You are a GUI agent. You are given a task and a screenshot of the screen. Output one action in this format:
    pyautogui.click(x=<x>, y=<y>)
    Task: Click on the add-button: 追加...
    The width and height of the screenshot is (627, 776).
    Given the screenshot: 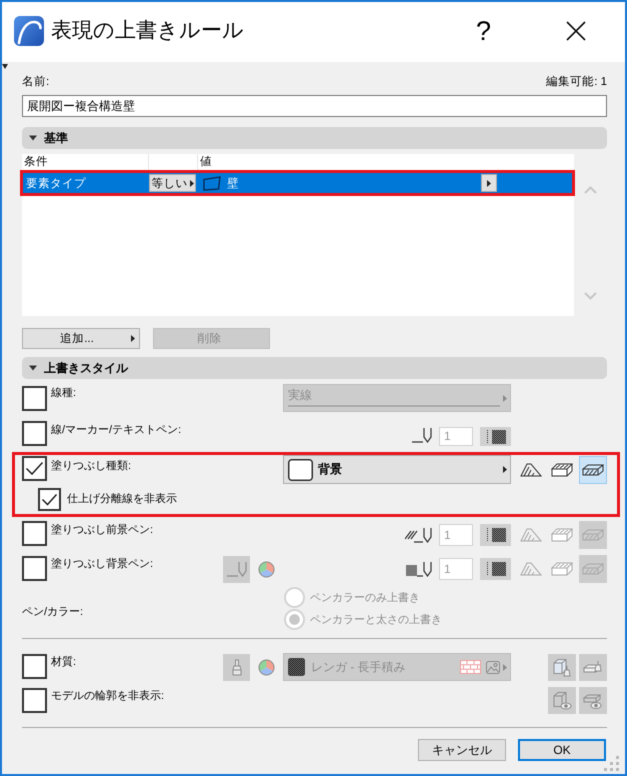 What is the action you would take?
    pyautogui.click(x=81, y=338)
    